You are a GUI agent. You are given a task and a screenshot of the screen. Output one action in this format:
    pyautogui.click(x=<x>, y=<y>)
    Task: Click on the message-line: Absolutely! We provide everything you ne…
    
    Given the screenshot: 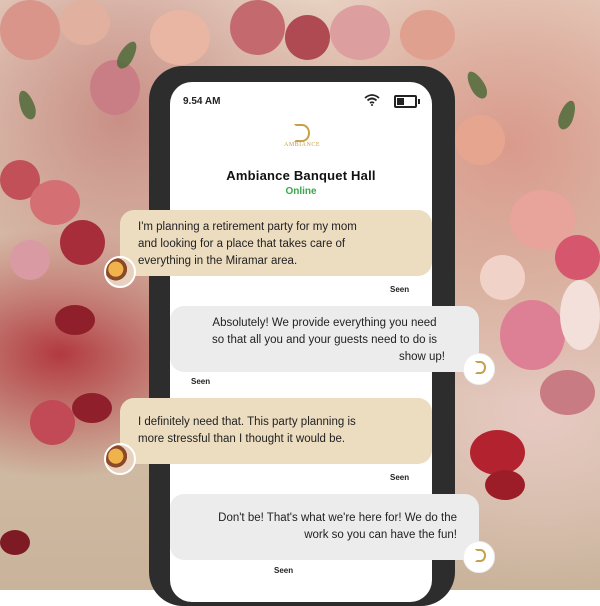 What is the action you would take?
    pyautogui.click(x=324, y=323)
    